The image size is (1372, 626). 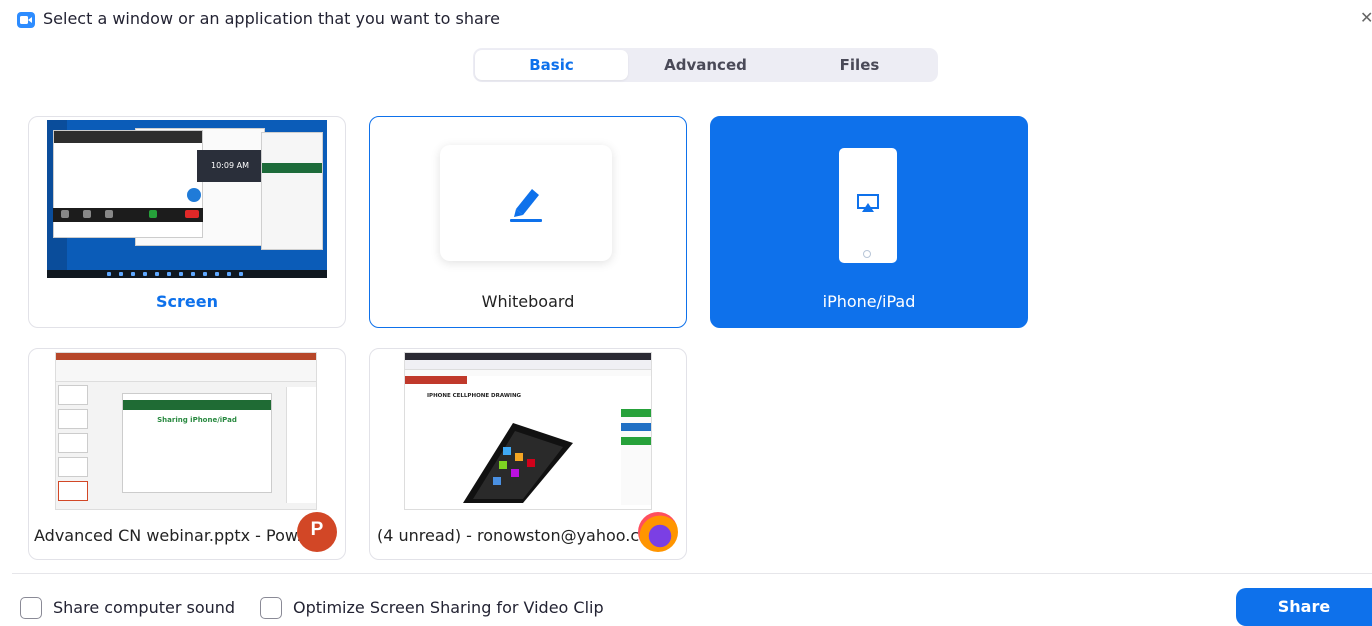 I want to click on screen-thumbnail: 10:09 AM, so click(x=187, y=199).